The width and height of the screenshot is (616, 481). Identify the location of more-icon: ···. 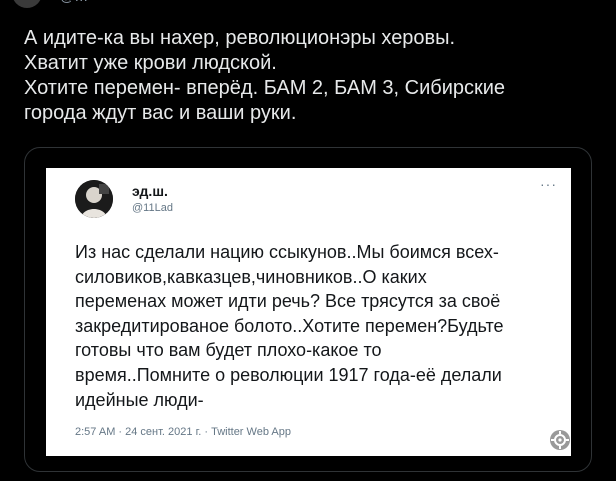
(548, 184).